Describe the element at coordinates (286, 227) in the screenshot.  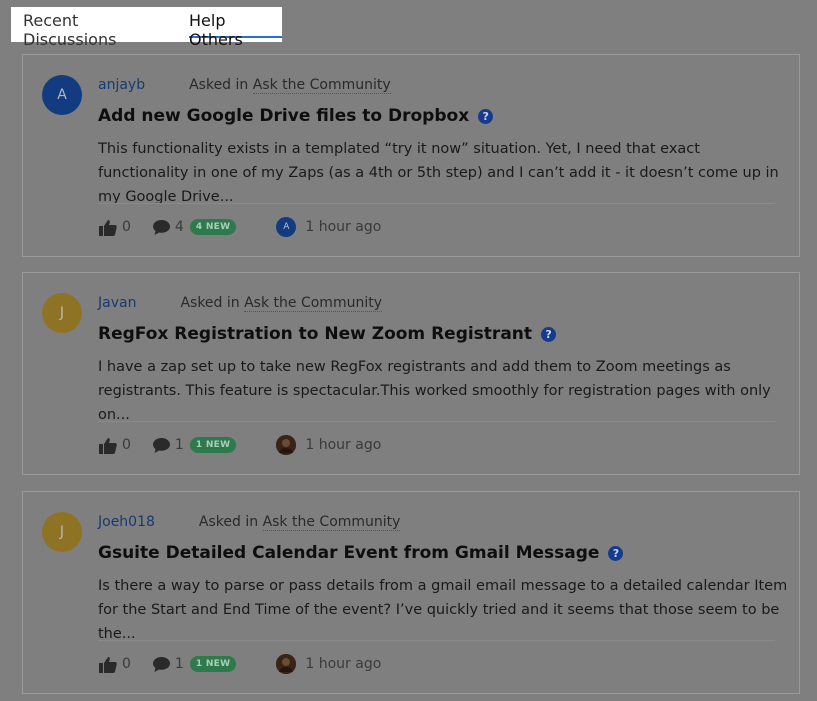
I see `replier-avatar: A` at that location.